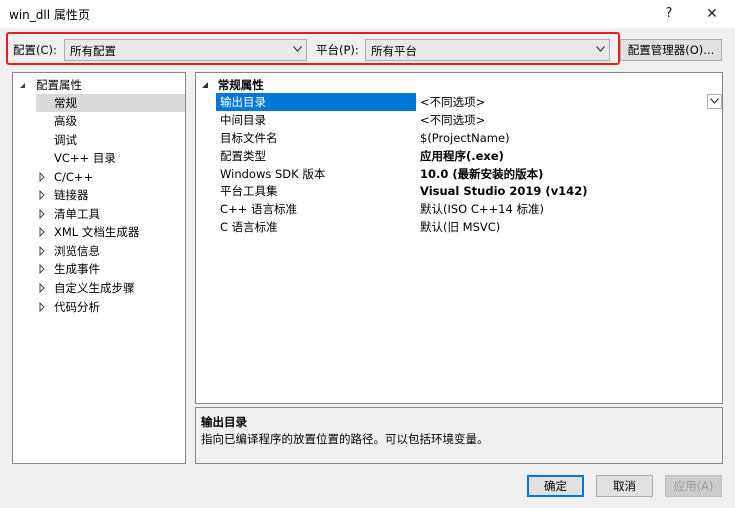 This screenshot has height=508, width=735. I want to click on config-select: 所有配置, so click(185, 50).